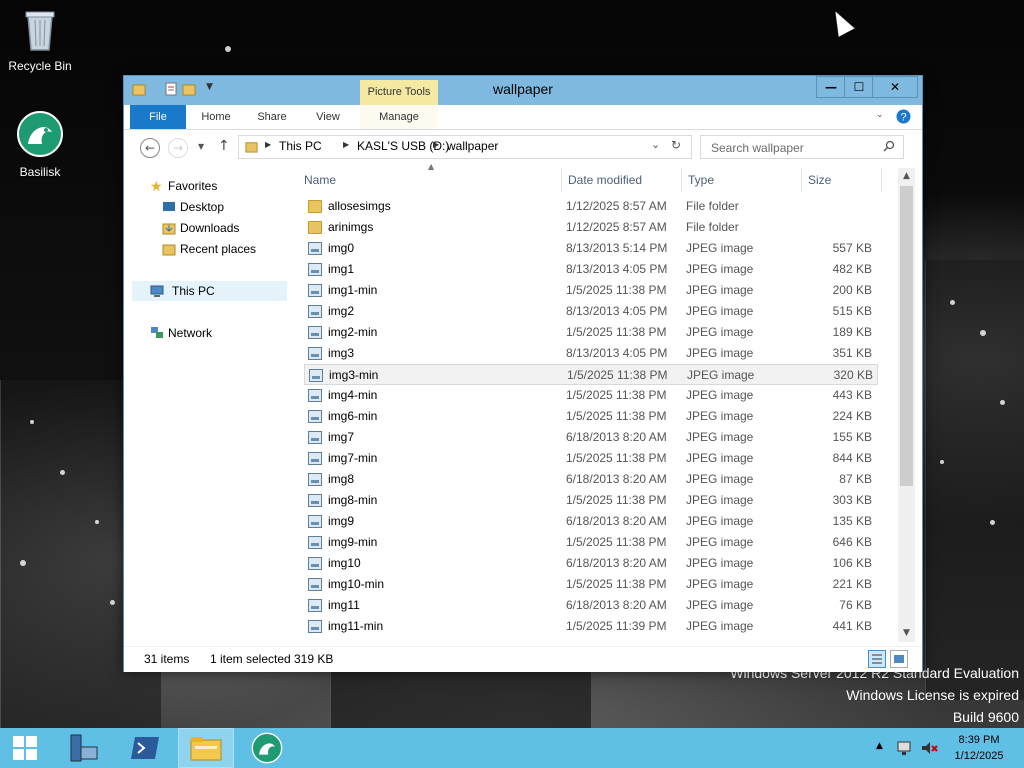  Describe the element at coordinates (315, 227) in the screenshot. I see `folder-icon` at that location.